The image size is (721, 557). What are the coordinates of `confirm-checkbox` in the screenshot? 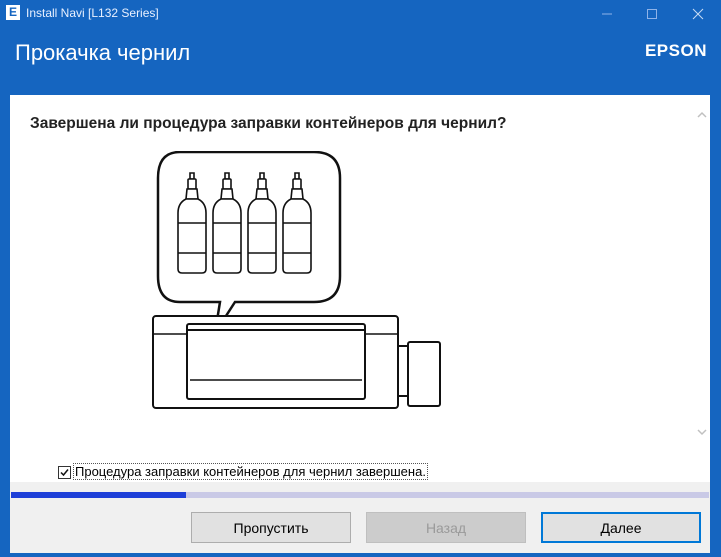 It's located at (64, 472).